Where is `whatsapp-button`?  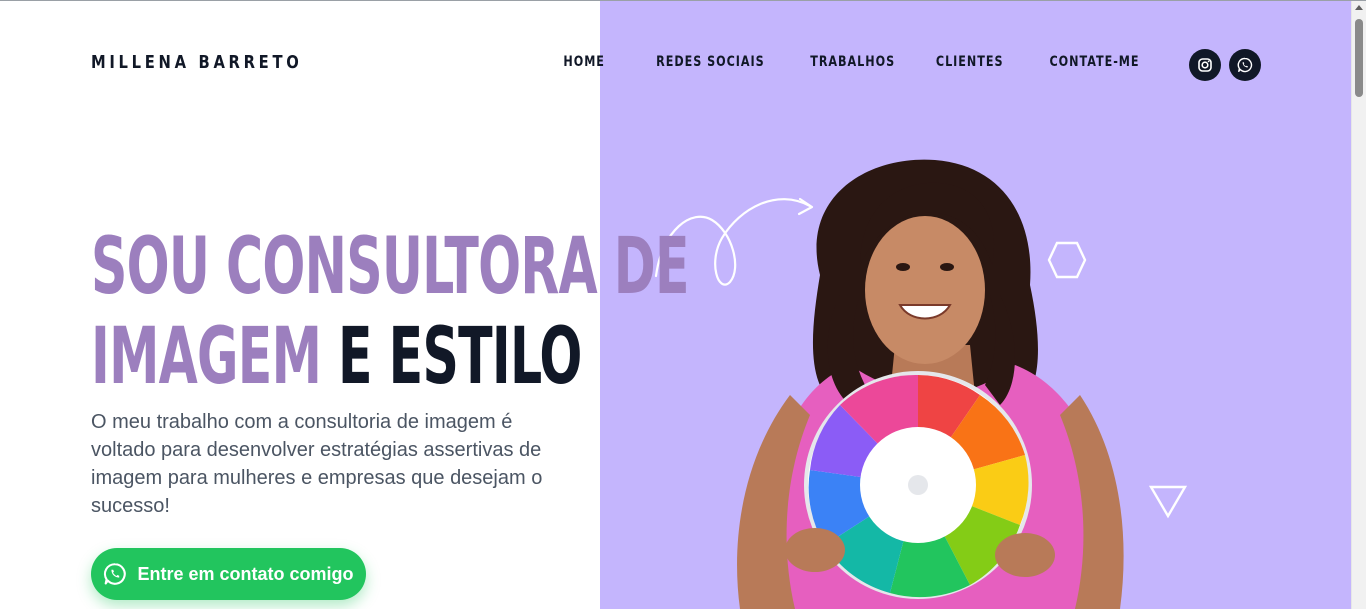
whatsapp-button is located at coordinates (1245, 65).